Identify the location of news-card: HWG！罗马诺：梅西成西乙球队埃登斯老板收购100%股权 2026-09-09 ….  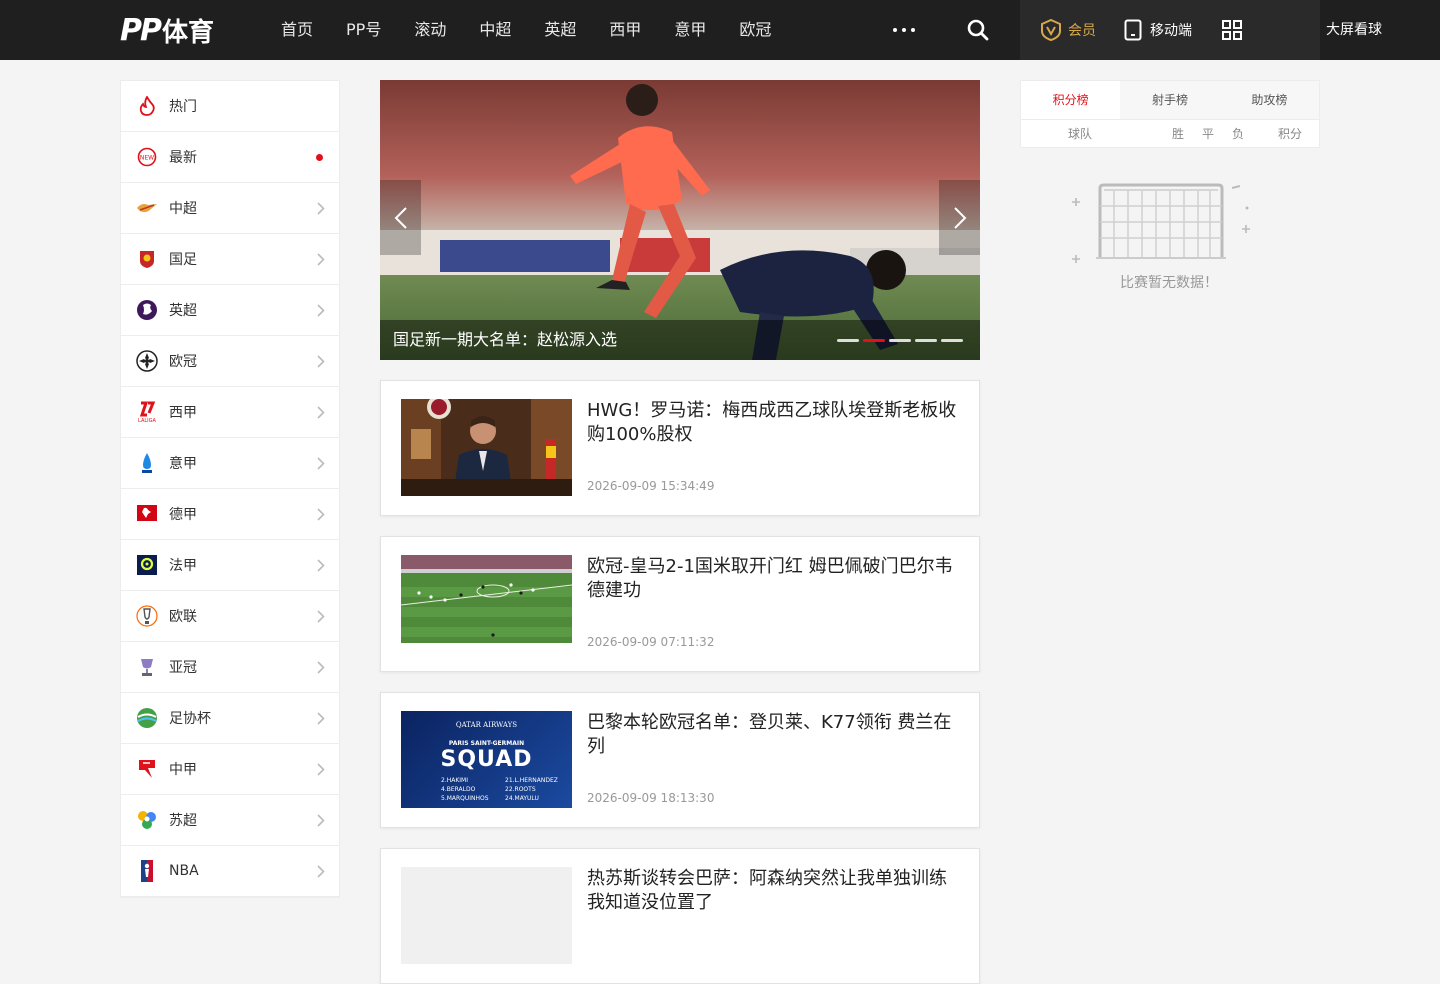
(680, 448).